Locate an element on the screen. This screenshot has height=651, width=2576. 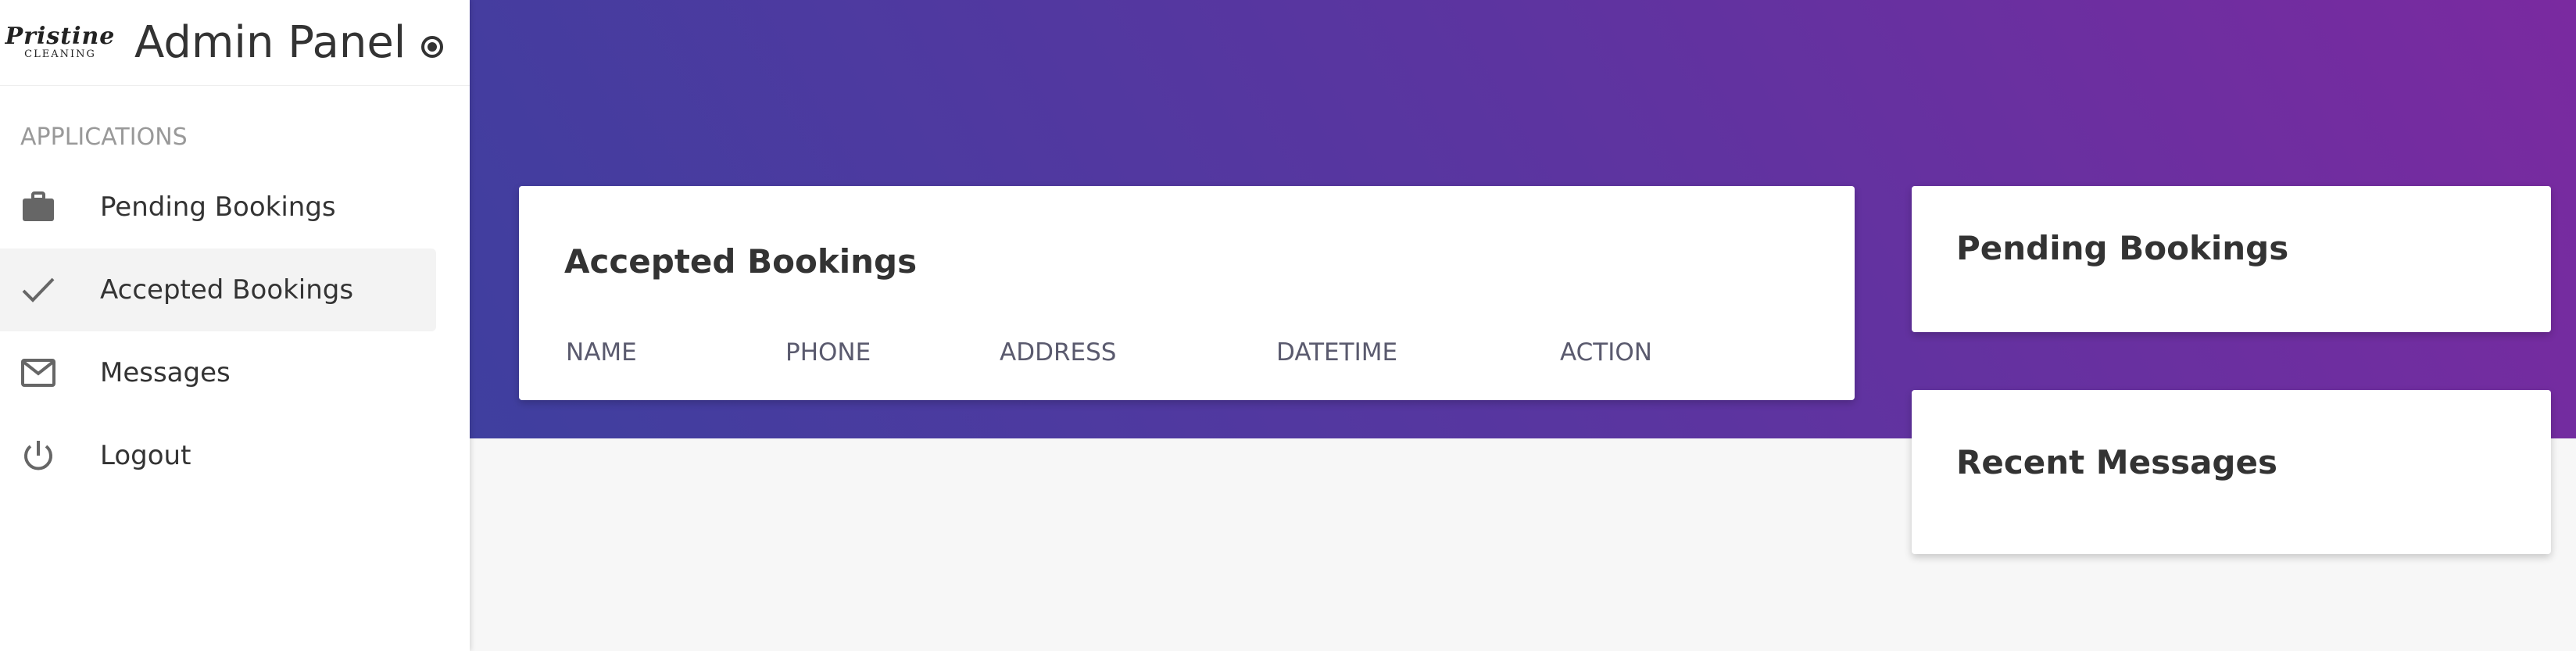
sidebar-item-accepted-bookings: Accepted Bookings is located at coordinates (218, 290).